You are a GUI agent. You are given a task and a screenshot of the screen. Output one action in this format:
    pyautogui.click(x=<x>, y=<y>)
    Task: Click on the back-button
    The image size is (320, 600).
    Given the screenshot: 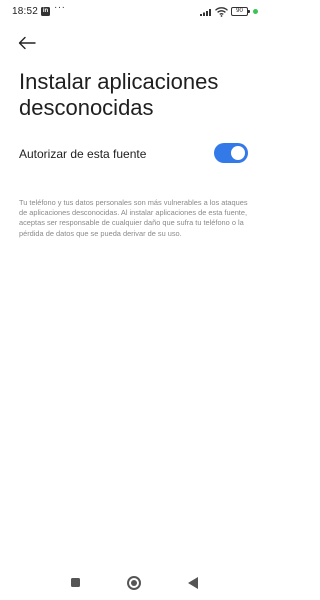 What is the action you would take?
    pyautogui.click(x=27, y=43)
    